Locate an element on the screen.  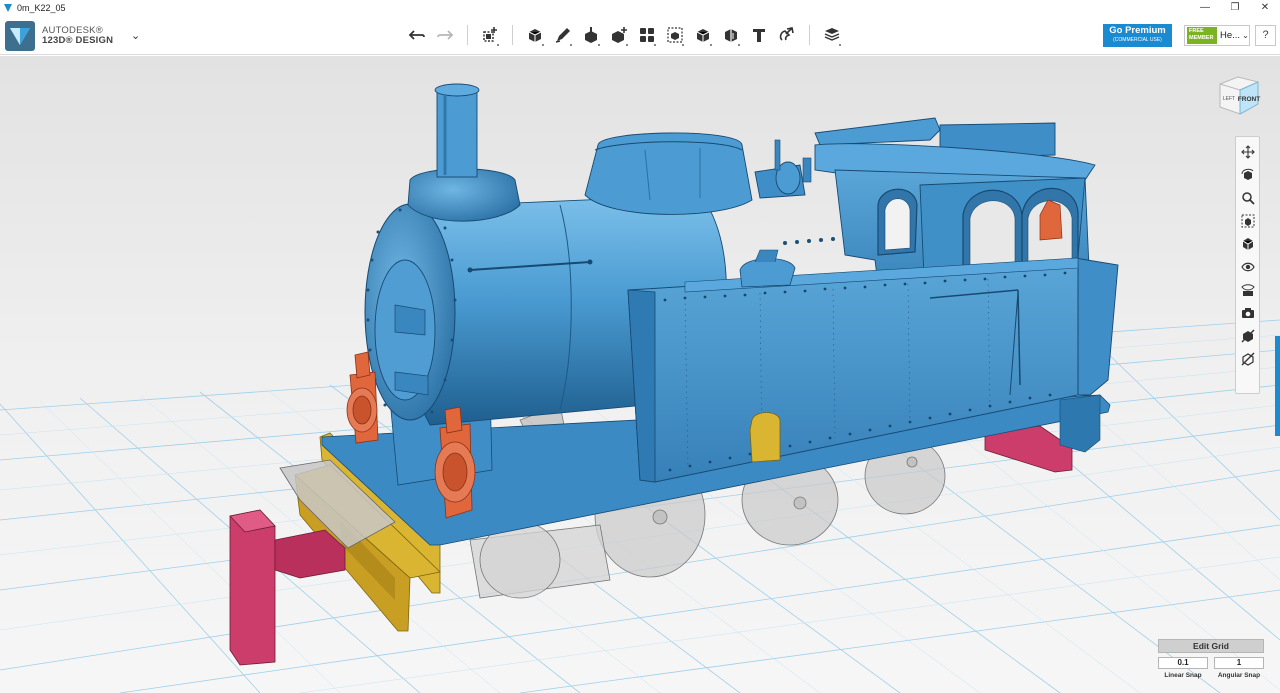
orbit-icon is located at coordinates (1247, 174).